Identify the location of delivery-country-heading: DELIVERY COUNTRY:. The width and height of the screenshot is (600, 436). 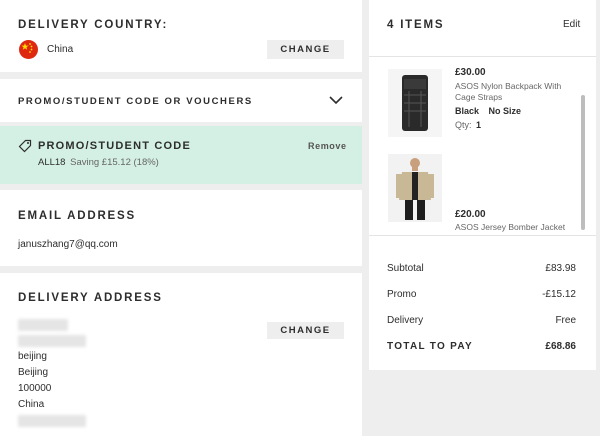
(93, 25).